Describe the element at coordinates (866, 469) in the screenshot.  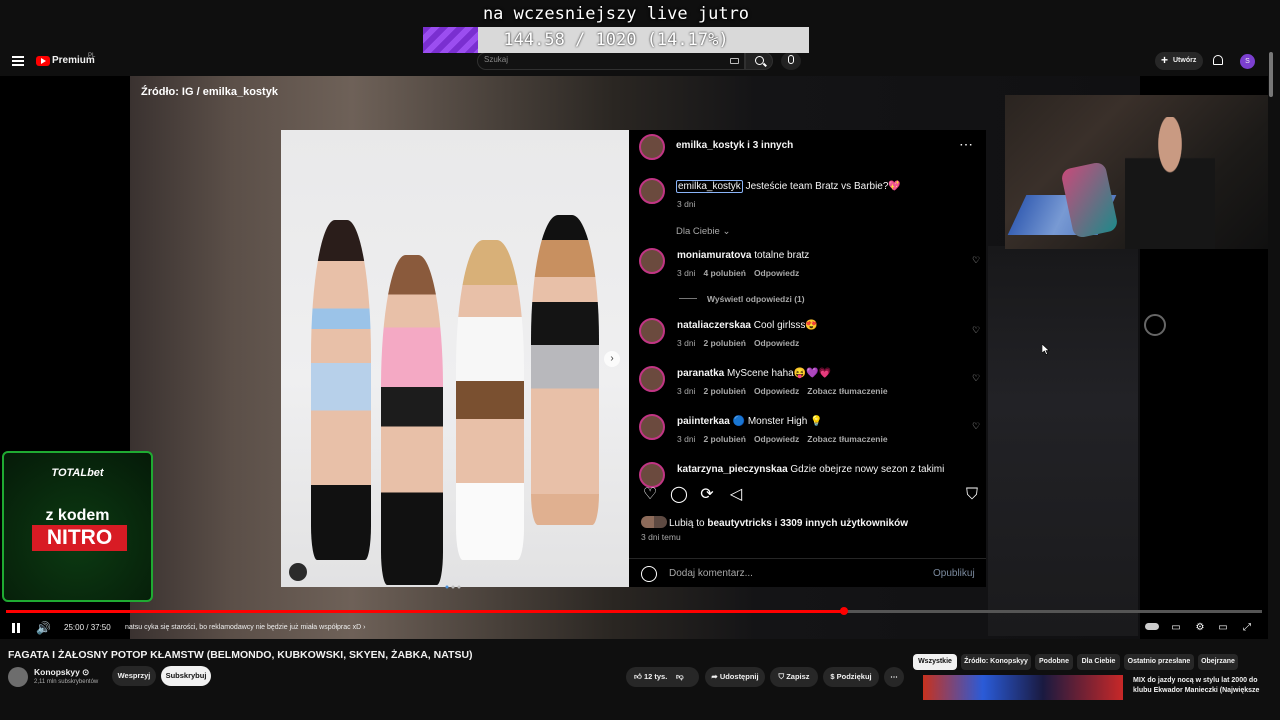
I see `comment-body: Gdzie obejrze nowy sezon z takimi` at that location.